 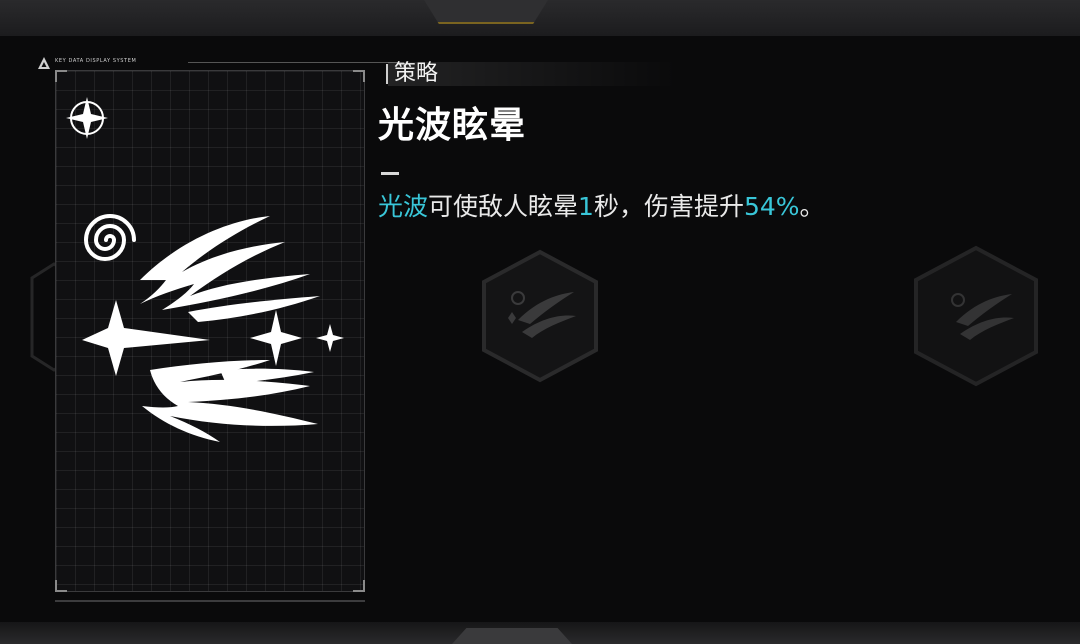 I want to click on header-divider, so click(x=296, y=62).